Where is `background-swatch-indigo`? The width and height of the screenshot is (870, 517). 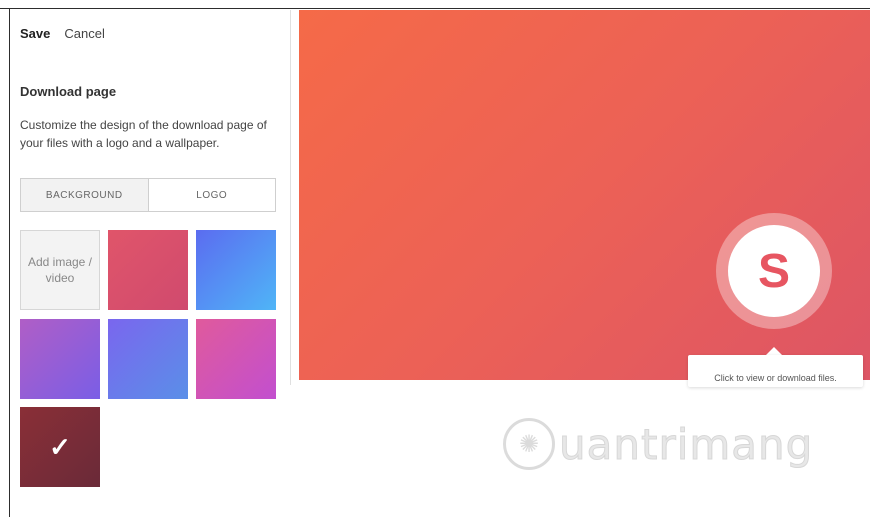
background-swatch-indigo is located at coordinates (148, 359).